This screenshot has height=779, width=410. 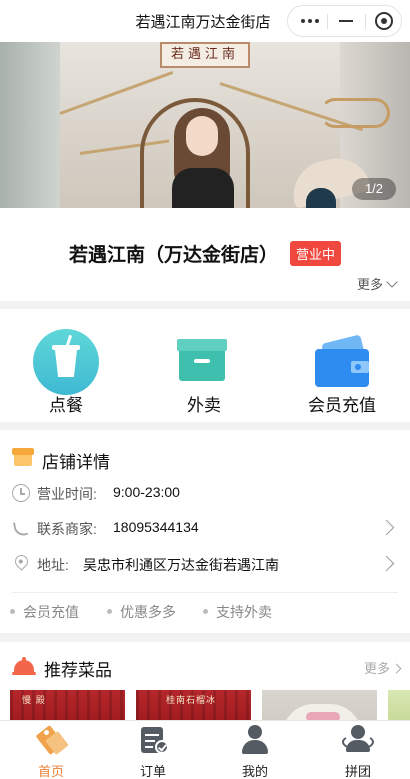 I want to click on tab-mine: 我的, so click(x=255, y=750).